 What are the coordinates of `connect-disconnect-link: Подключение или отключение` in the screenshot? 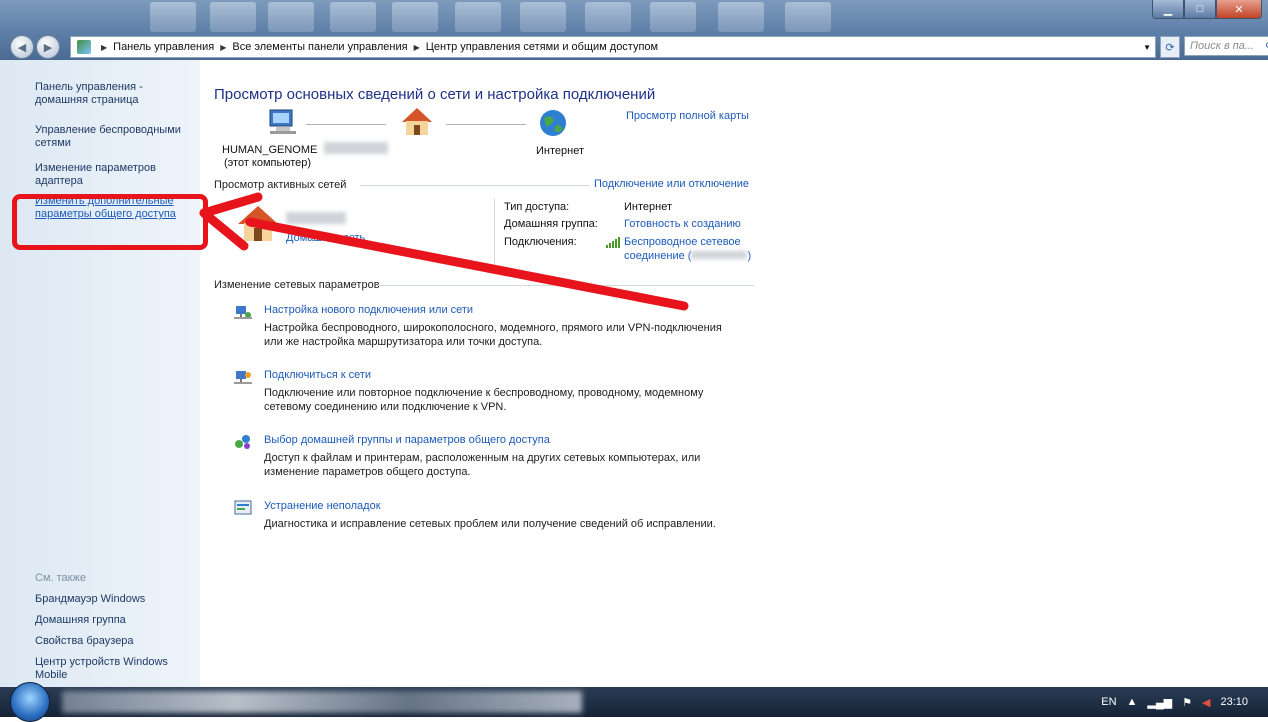 It's located at (671, 184).